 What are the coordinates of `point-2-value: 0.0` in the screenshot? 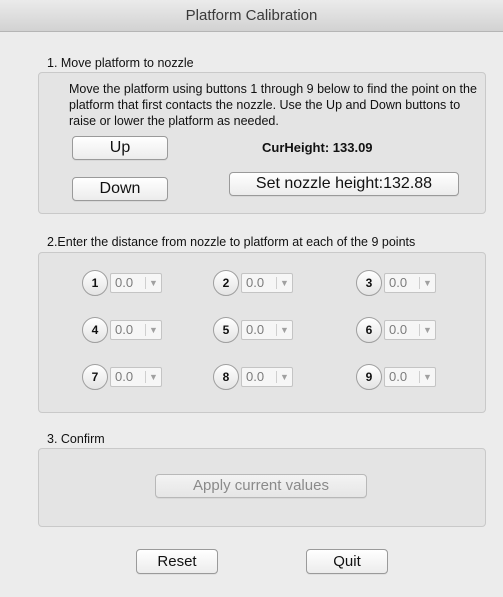 It's located at (255, 282).